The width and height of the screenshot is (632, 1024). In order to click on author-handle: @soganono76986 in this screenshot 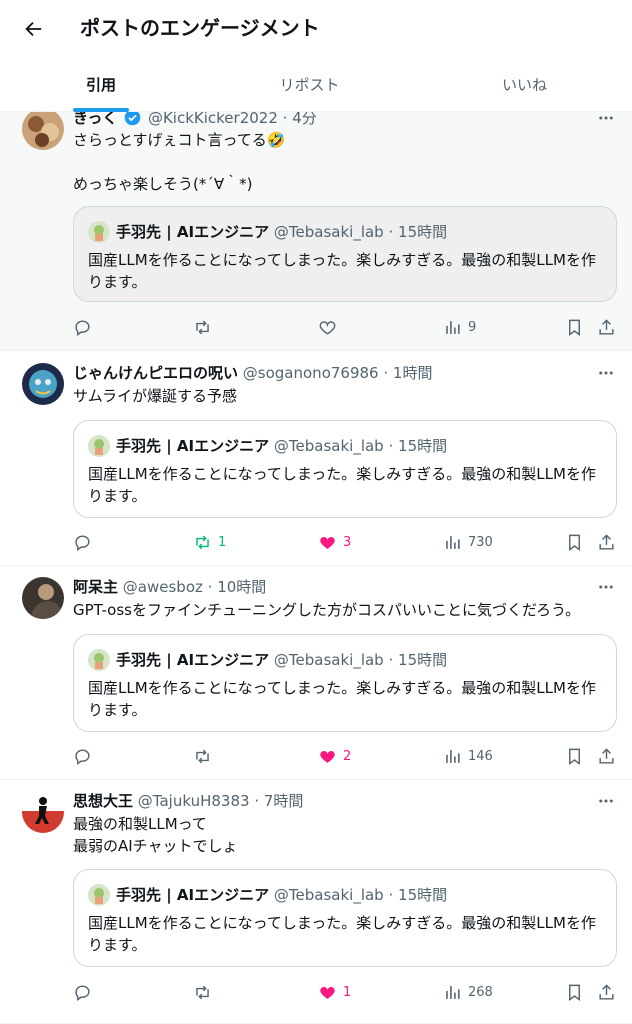, I will do `click(311, 373)`.